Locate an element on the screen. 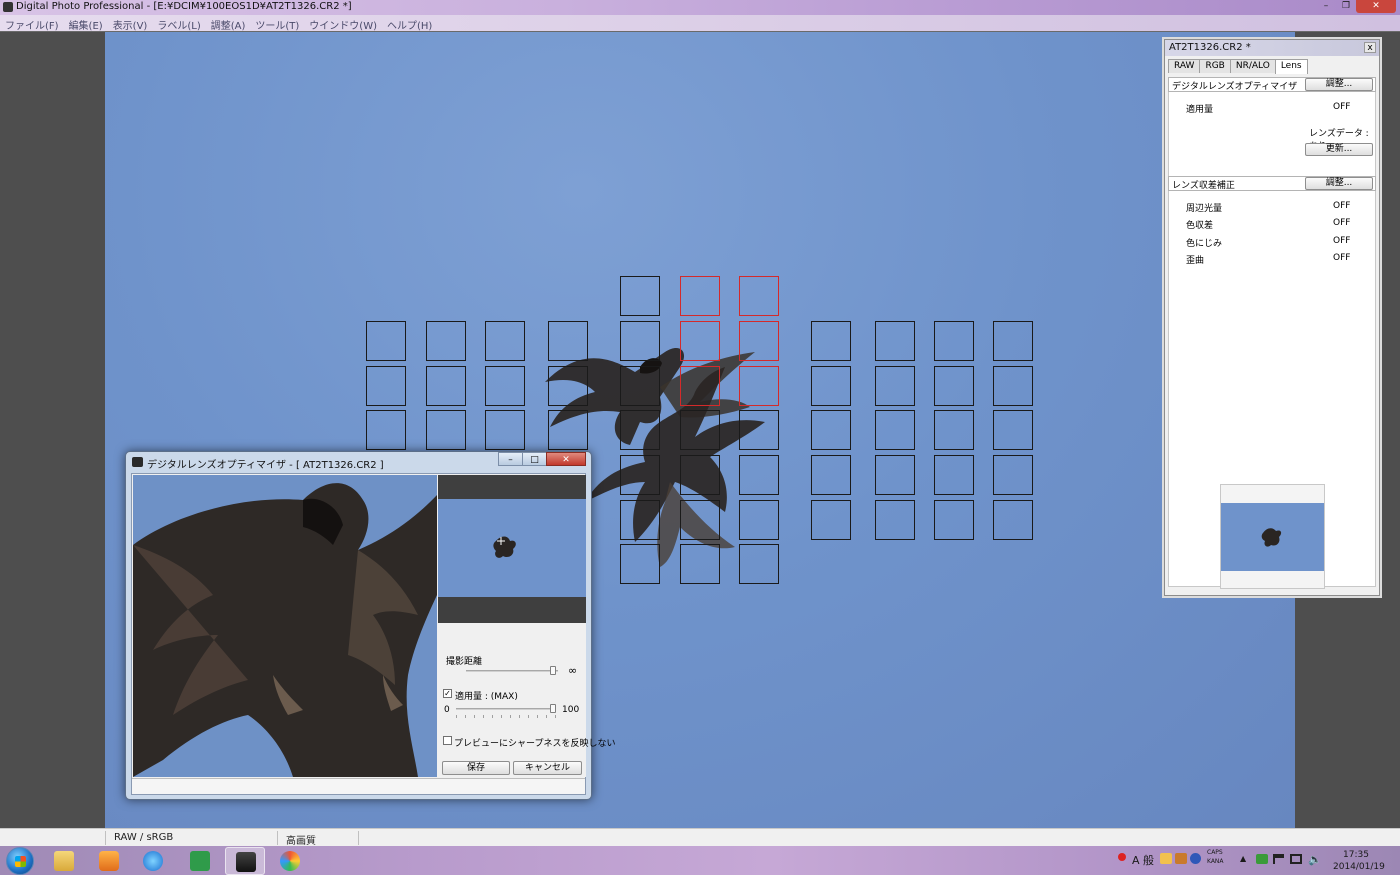  dlo-thumbnail is located at coordinates (512, 549).